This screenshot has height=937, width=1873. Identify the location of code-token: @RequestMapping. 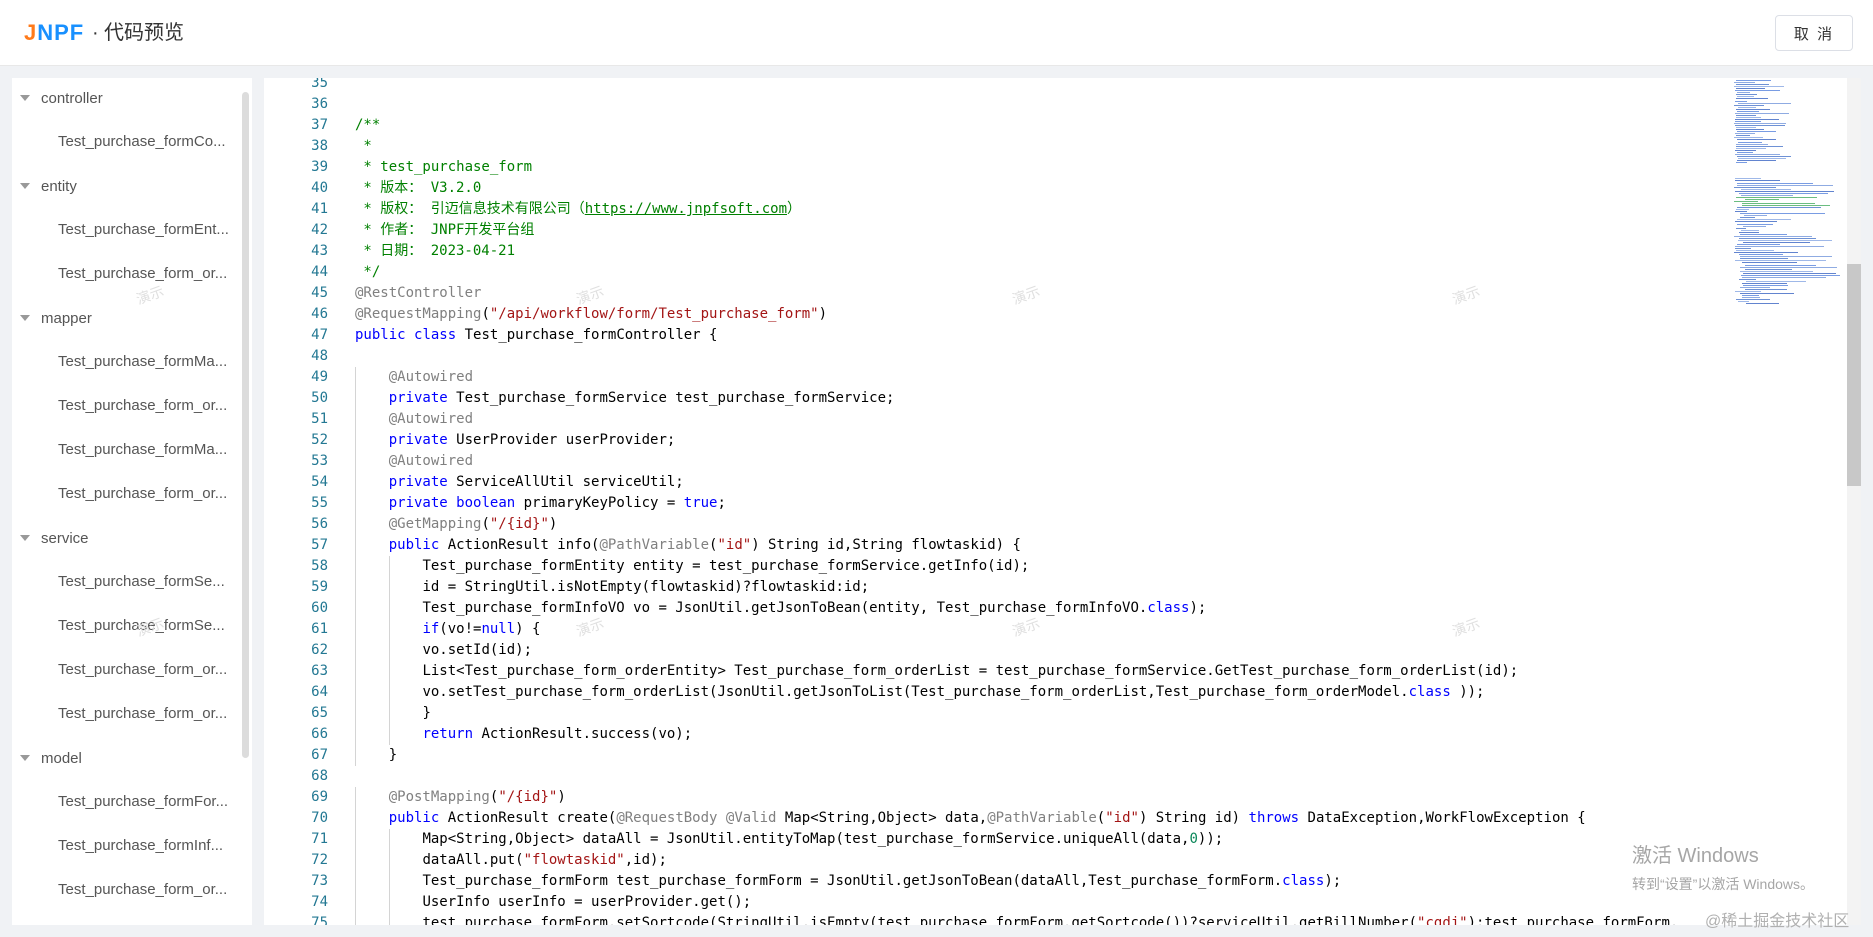
(418, 314).